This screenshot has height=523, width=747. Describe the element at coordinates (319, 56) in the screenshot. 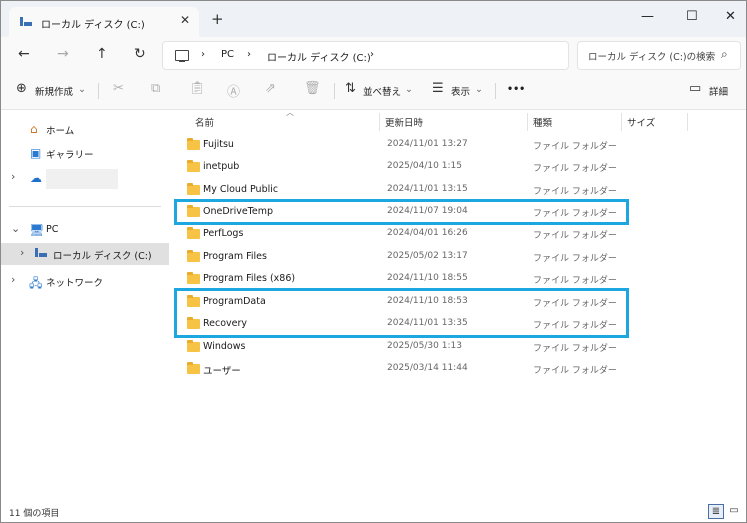

I see `breadcrumb-local-disk: ローカル ディスク (C:)` at that location.